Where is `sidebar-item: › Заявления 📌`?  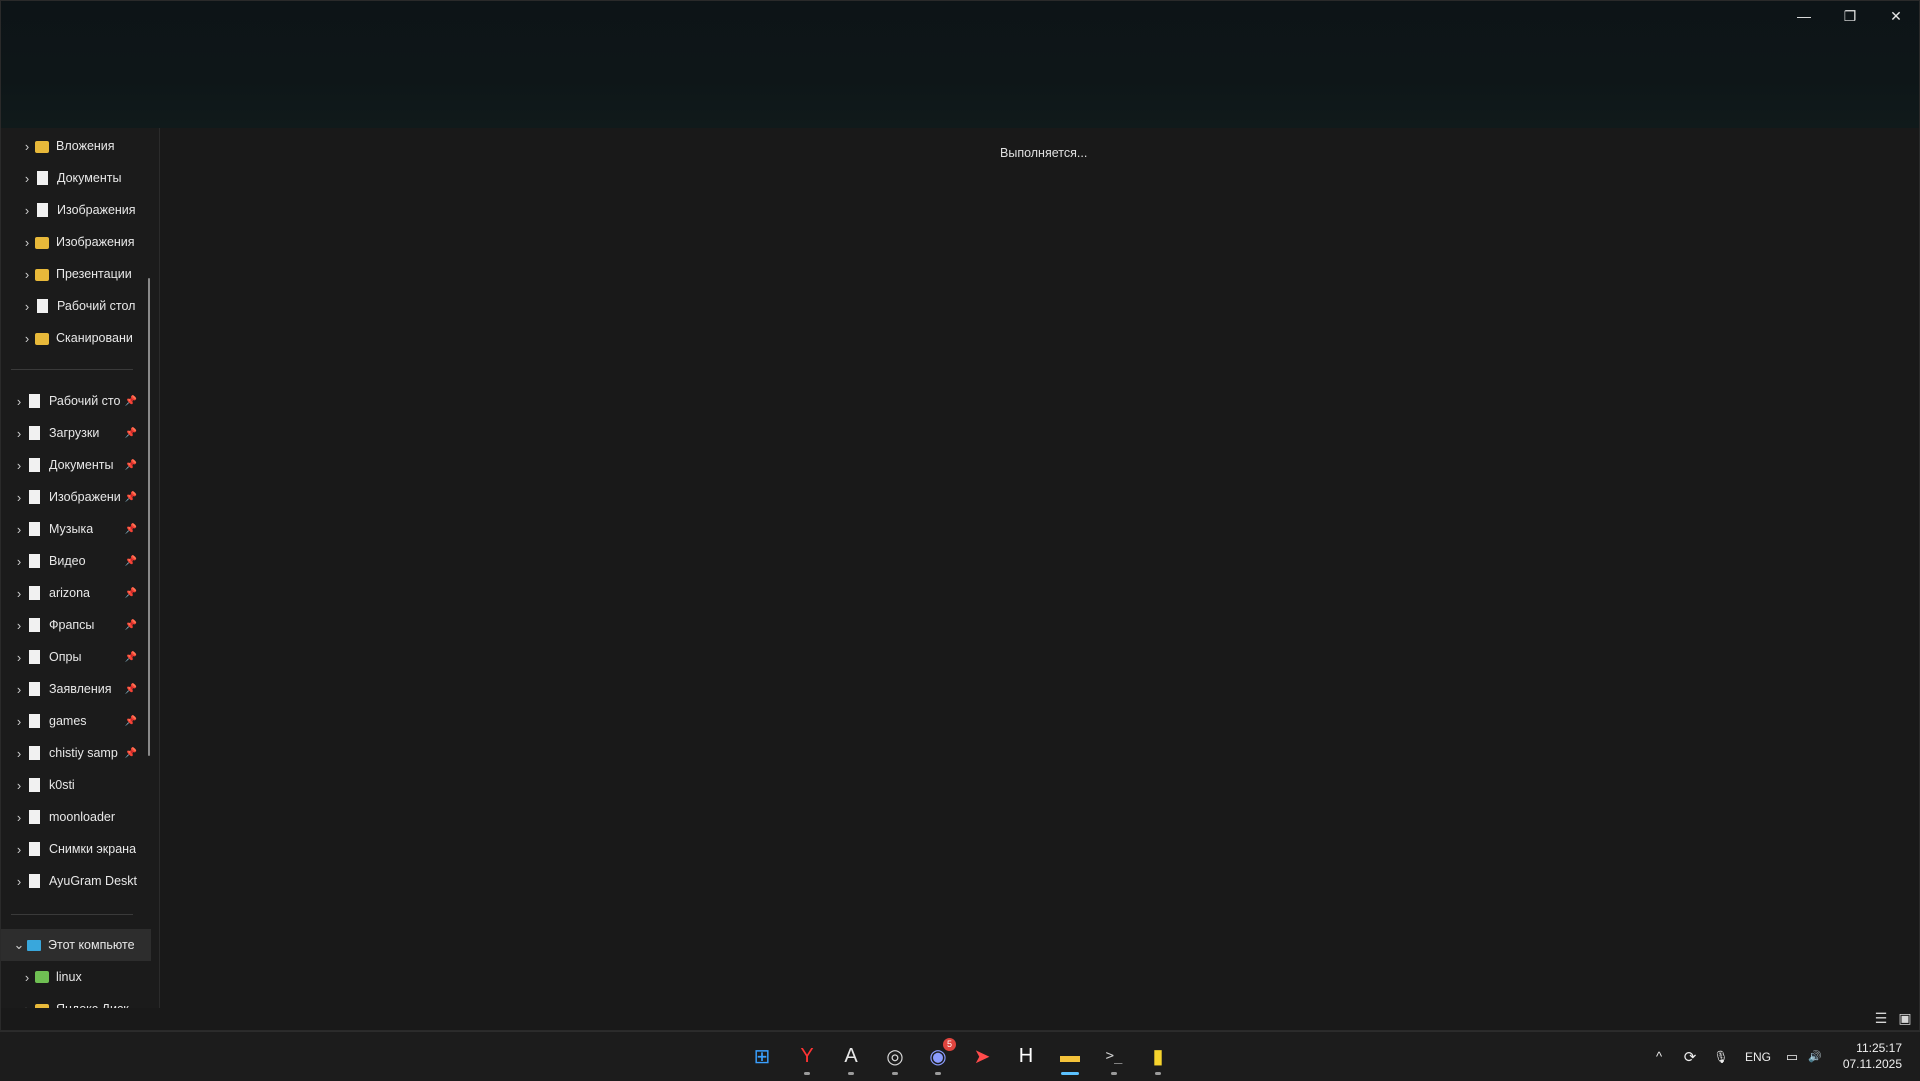 sidebar-item: › Заявления 📌 is located at coordinates (76, 689).